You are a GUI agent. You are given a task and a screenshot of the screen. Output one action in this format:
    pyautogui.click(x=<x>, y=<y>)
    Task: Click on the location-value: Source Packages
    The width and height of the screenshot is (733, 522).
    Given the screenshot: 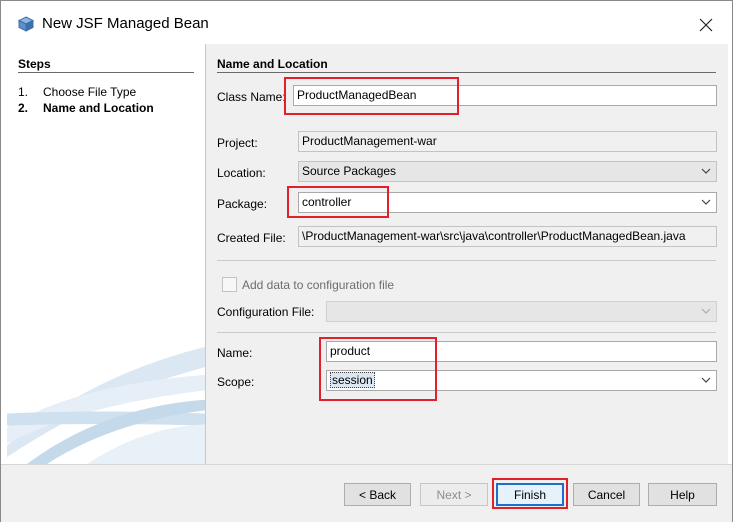 What is the action you would take?
    pyautogui.click(x=349, y=171)
    